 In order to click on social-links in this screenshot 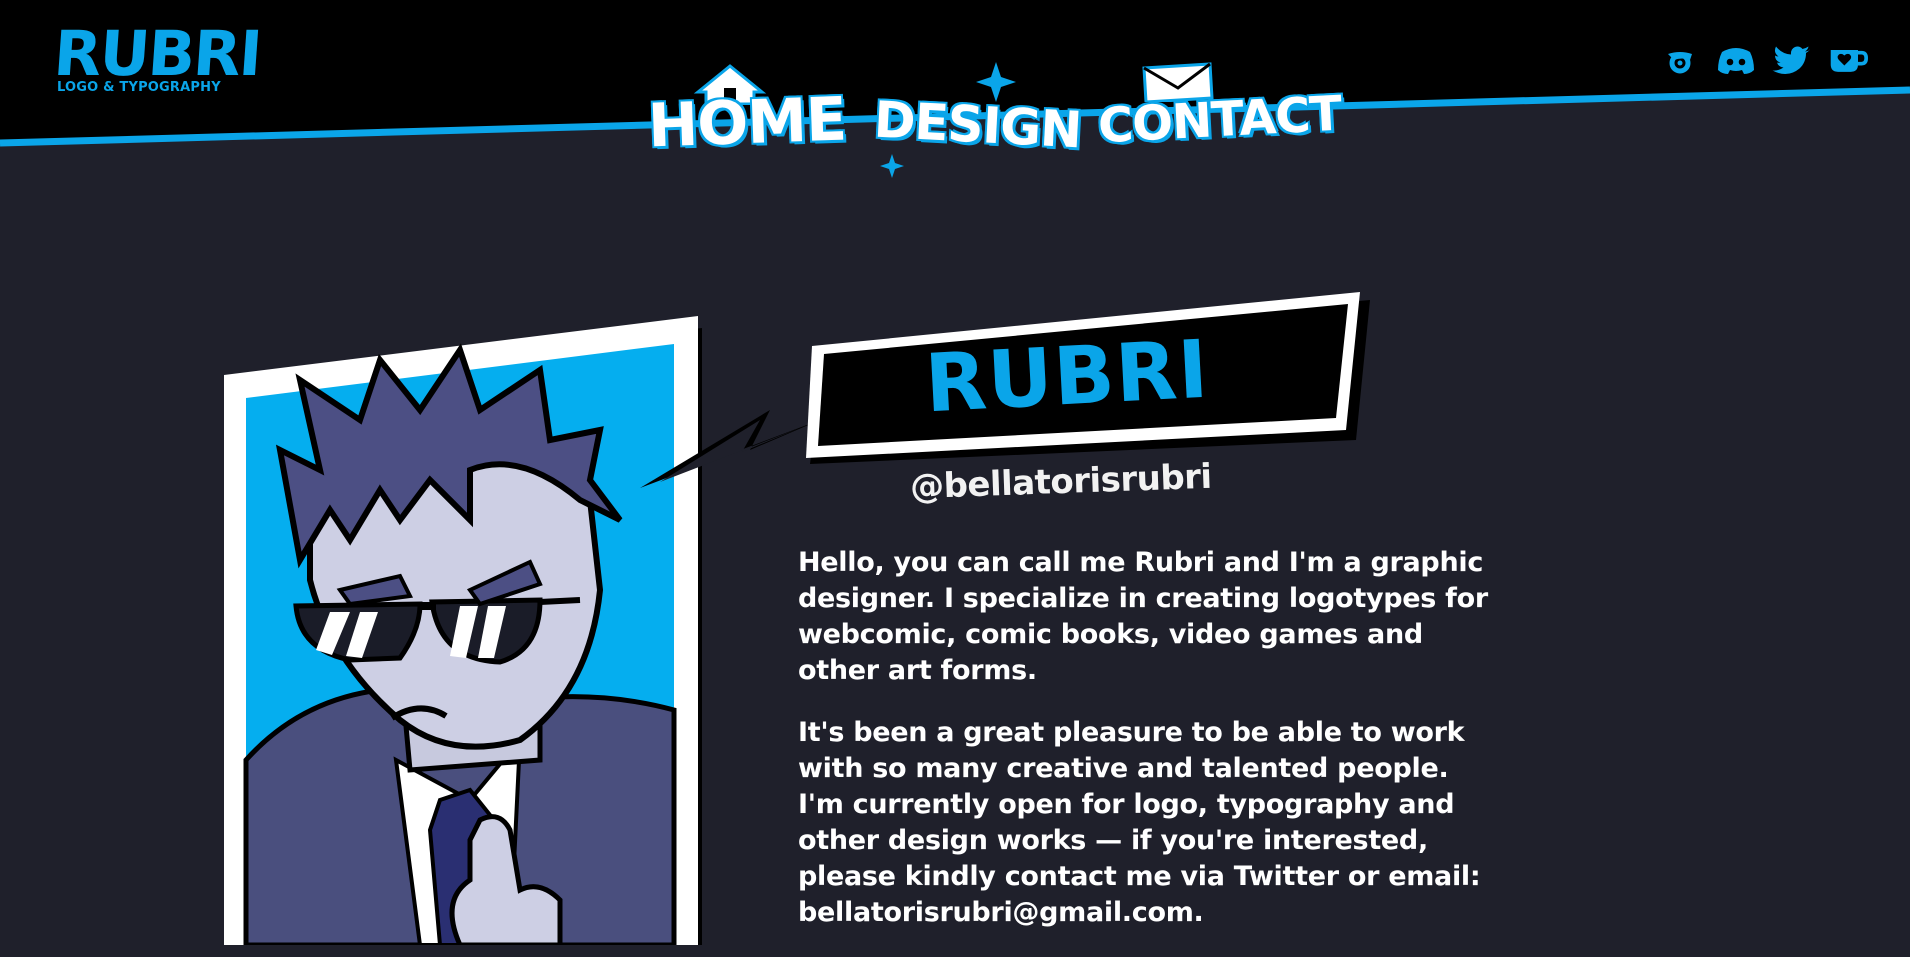, I will do `click(1764, 60)`.